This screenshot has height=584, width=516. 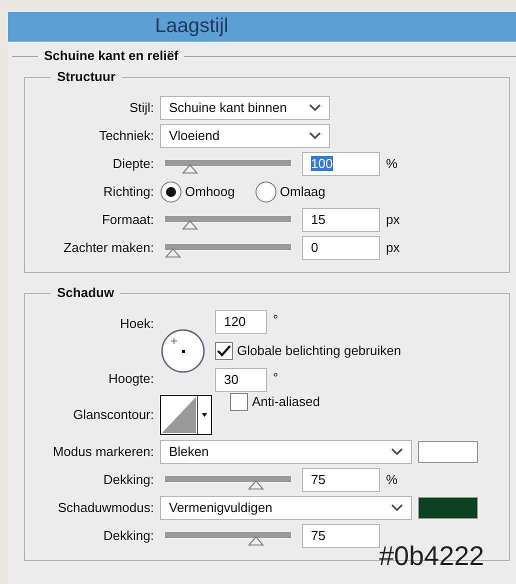 I want to click on dropdown: Bleken, so click(x=286, y=452).